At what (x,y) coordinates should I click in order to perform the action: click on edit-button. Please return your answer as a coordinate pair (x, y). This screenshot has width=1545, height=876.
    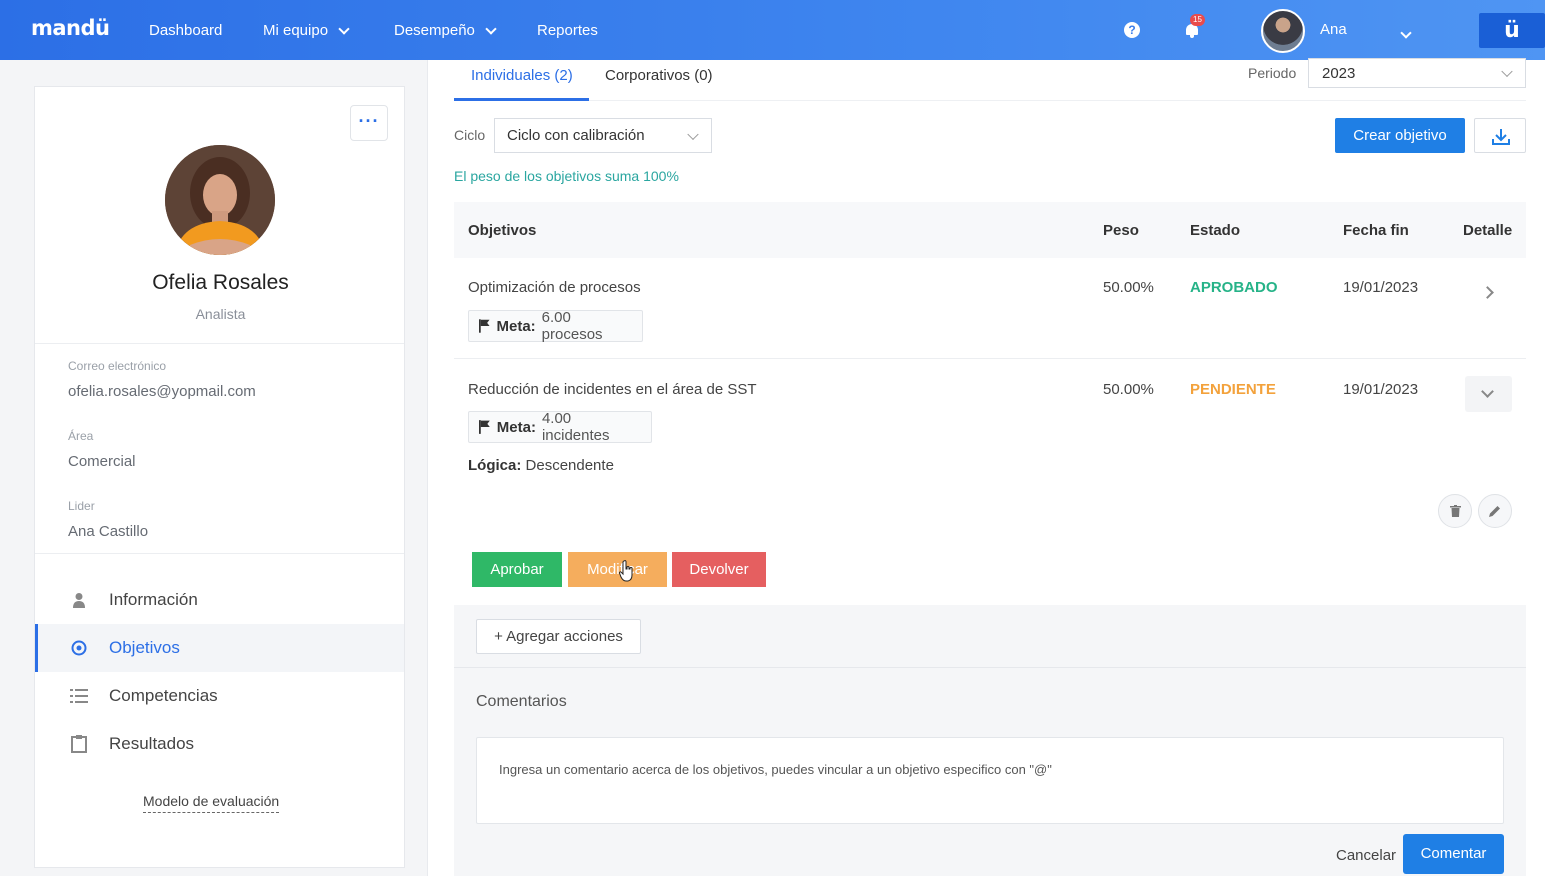
    Looking at the image, I should click on (1495, 511).